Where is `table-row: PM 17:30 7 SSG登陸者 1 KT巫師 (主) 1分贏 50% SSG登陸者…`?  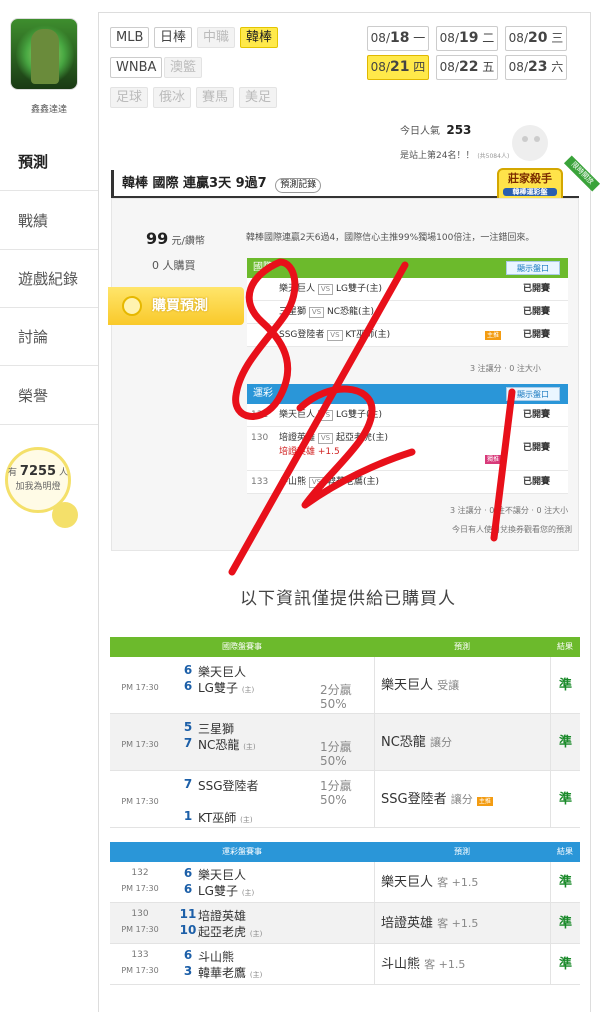 table-row: PM 17:30 7 SSG登陸者 1 KT巫師 (主) 1分贏 50% SSG登陸者… is located at coordinates (345, 799).